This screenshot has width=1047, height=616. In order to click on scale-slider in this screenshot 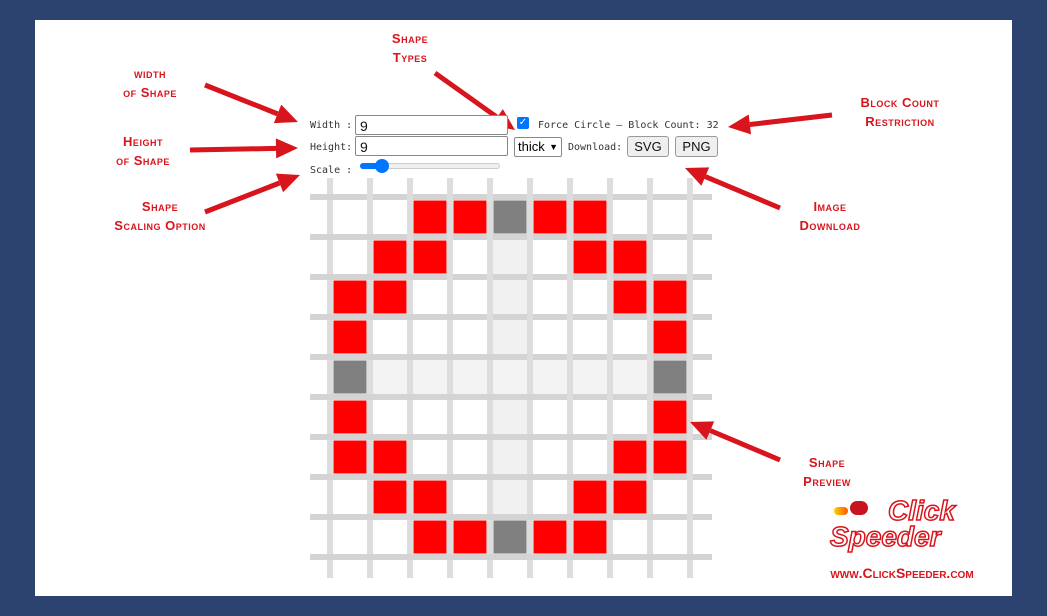, I will do `click(430, 166)`.